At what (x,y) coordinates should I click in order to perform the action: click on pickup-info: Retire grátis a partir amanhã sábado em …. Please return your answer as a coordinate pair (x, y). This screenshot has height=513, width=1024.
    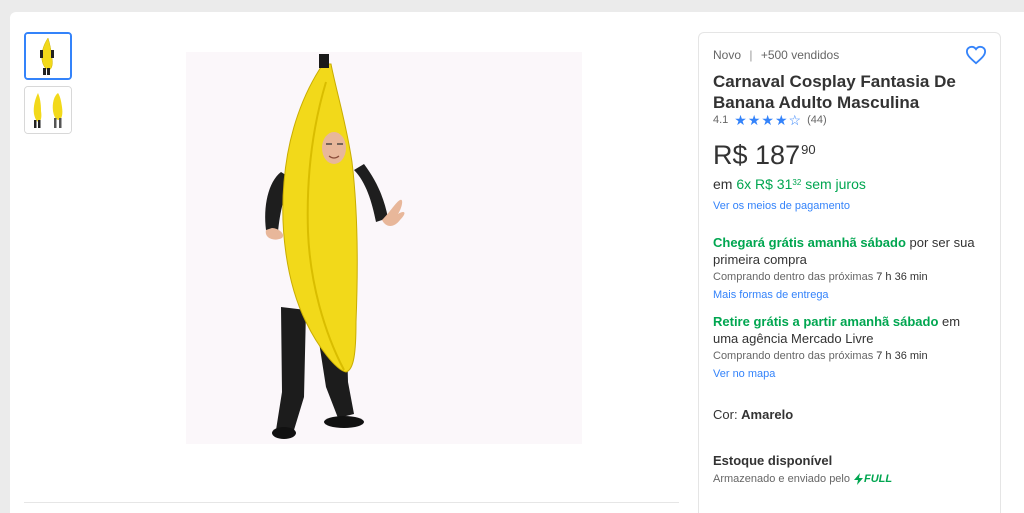
    Looking at the image, I should click on (850, 330).